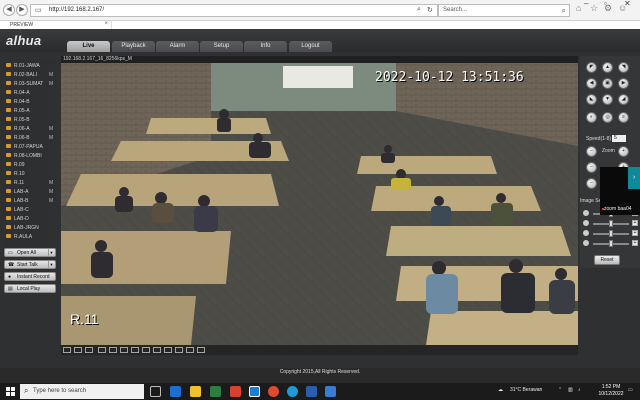 This screenshot has height=400, width=640. What do you see at coordinates (579, 390) in the screenshot?
I see `volume-icon: ♪` at bounding box center [579, 390].